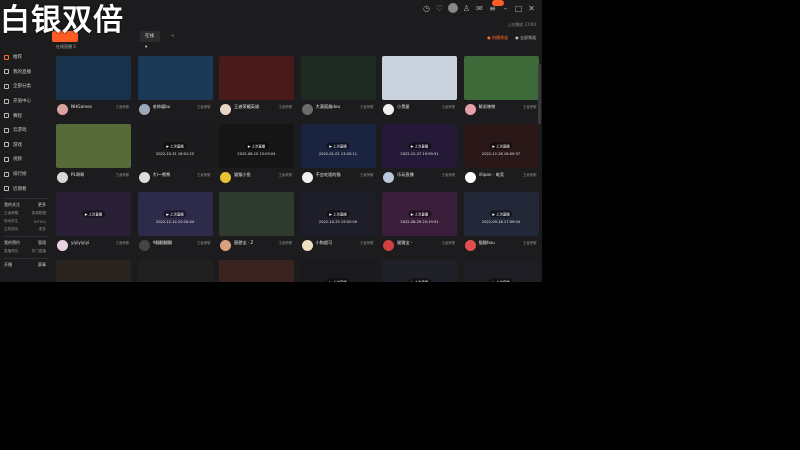 The image size is (800, 450). I want to click on stream-card: ▶ 上次直播 2022-01-01 13:25:11 不会吃饭的猫 王者荣耀, so click(338, 157).